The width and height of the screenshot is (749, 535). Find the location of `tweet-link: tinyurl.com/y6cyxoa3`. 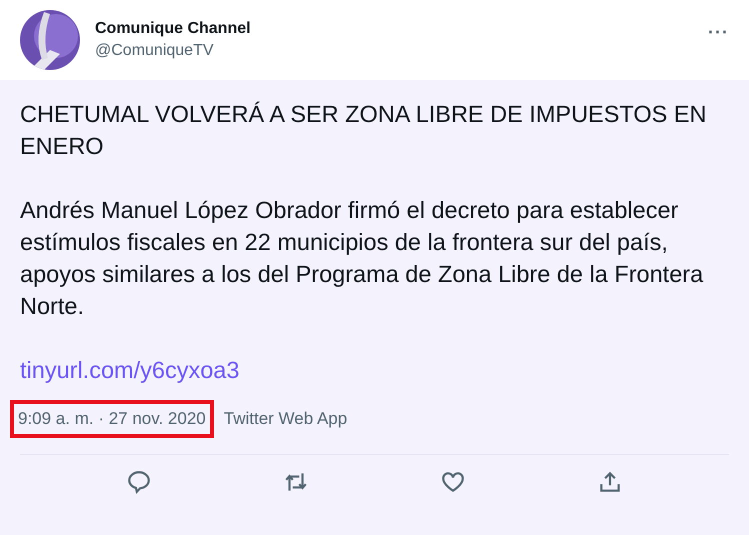

tweet-link: tinyurl.com/y6cyxoa3 is located at coordinates (130, 370).